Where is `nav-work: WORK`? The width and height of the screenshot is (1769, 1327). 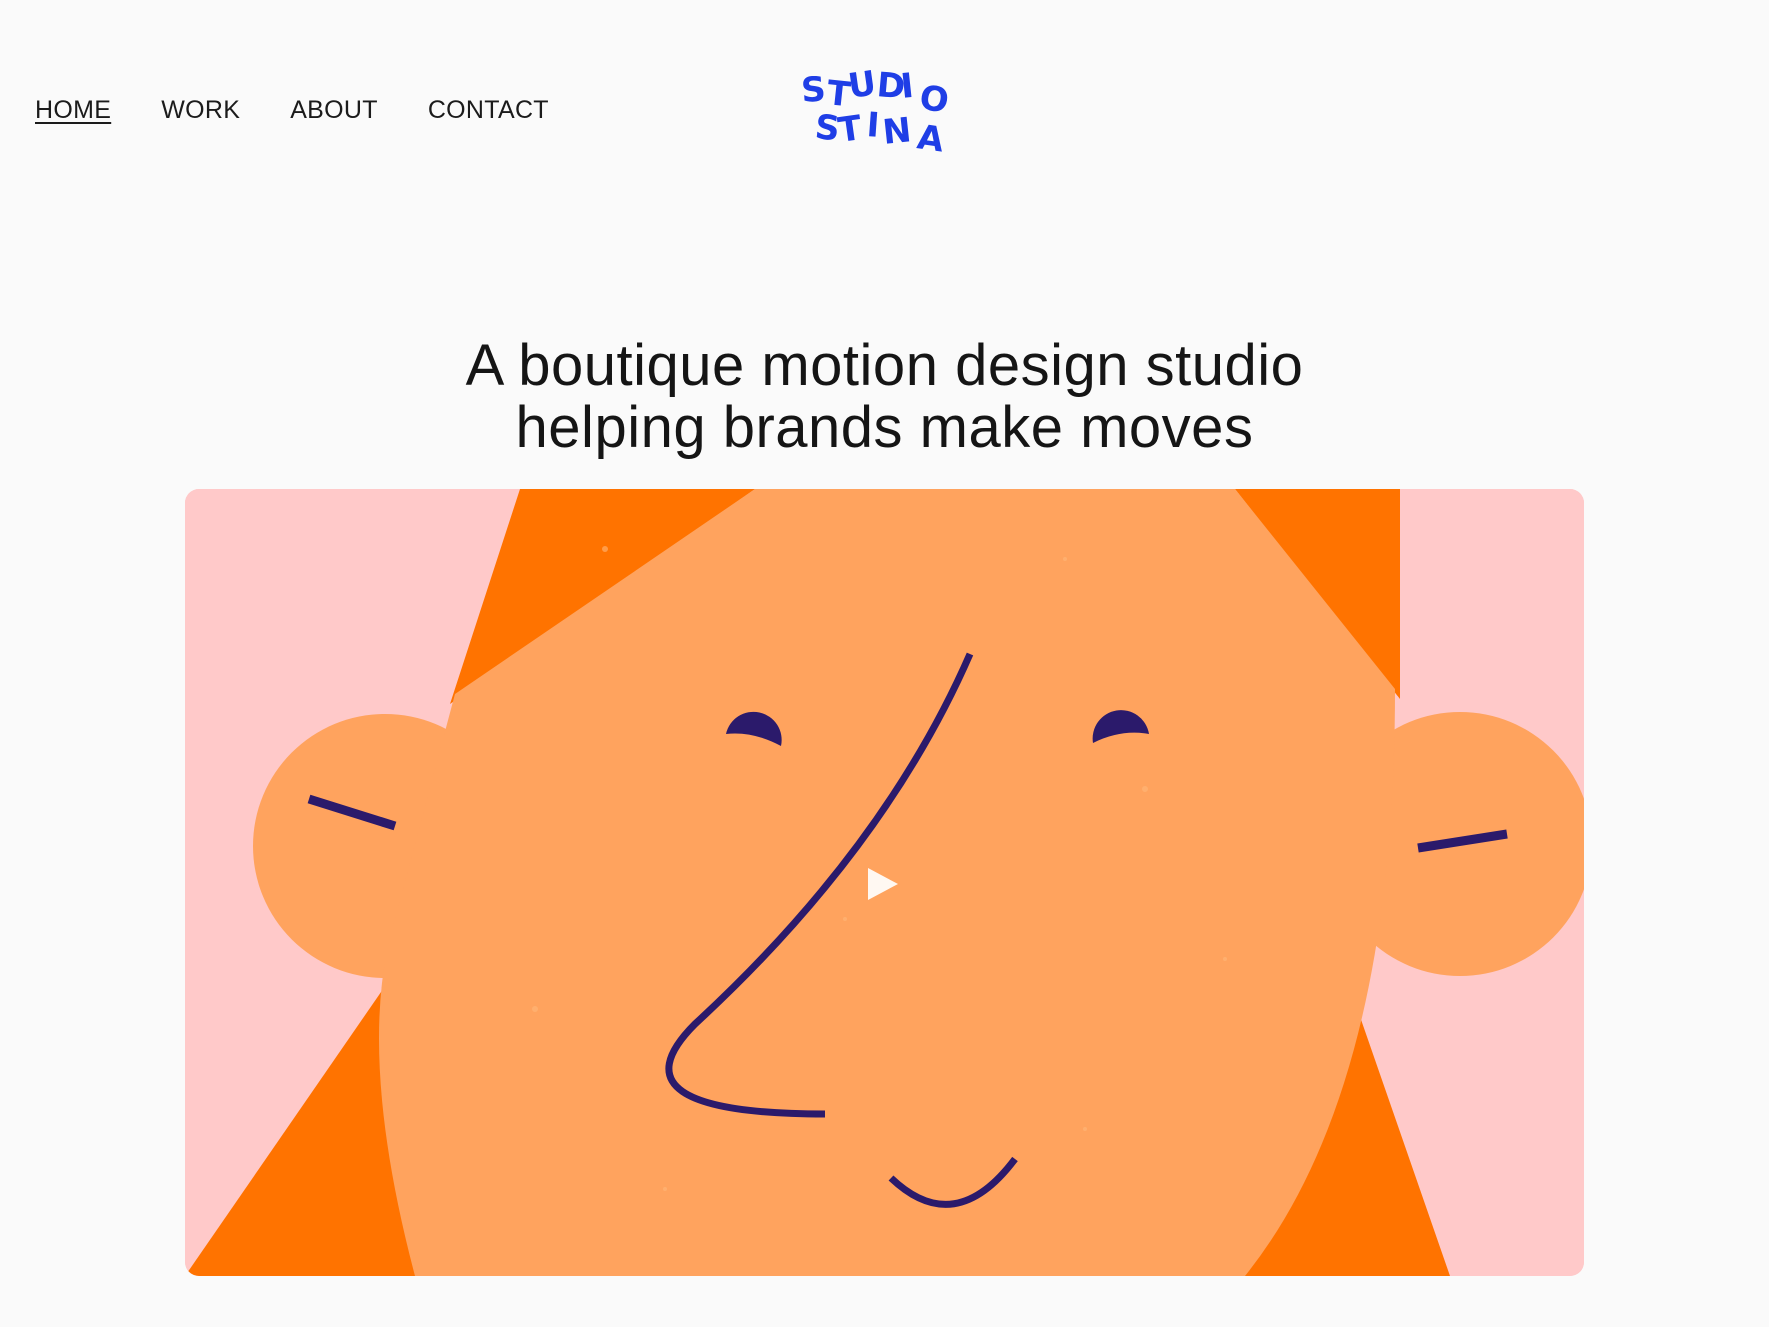
nav-work: WORK is located at coordinates (200, 110).